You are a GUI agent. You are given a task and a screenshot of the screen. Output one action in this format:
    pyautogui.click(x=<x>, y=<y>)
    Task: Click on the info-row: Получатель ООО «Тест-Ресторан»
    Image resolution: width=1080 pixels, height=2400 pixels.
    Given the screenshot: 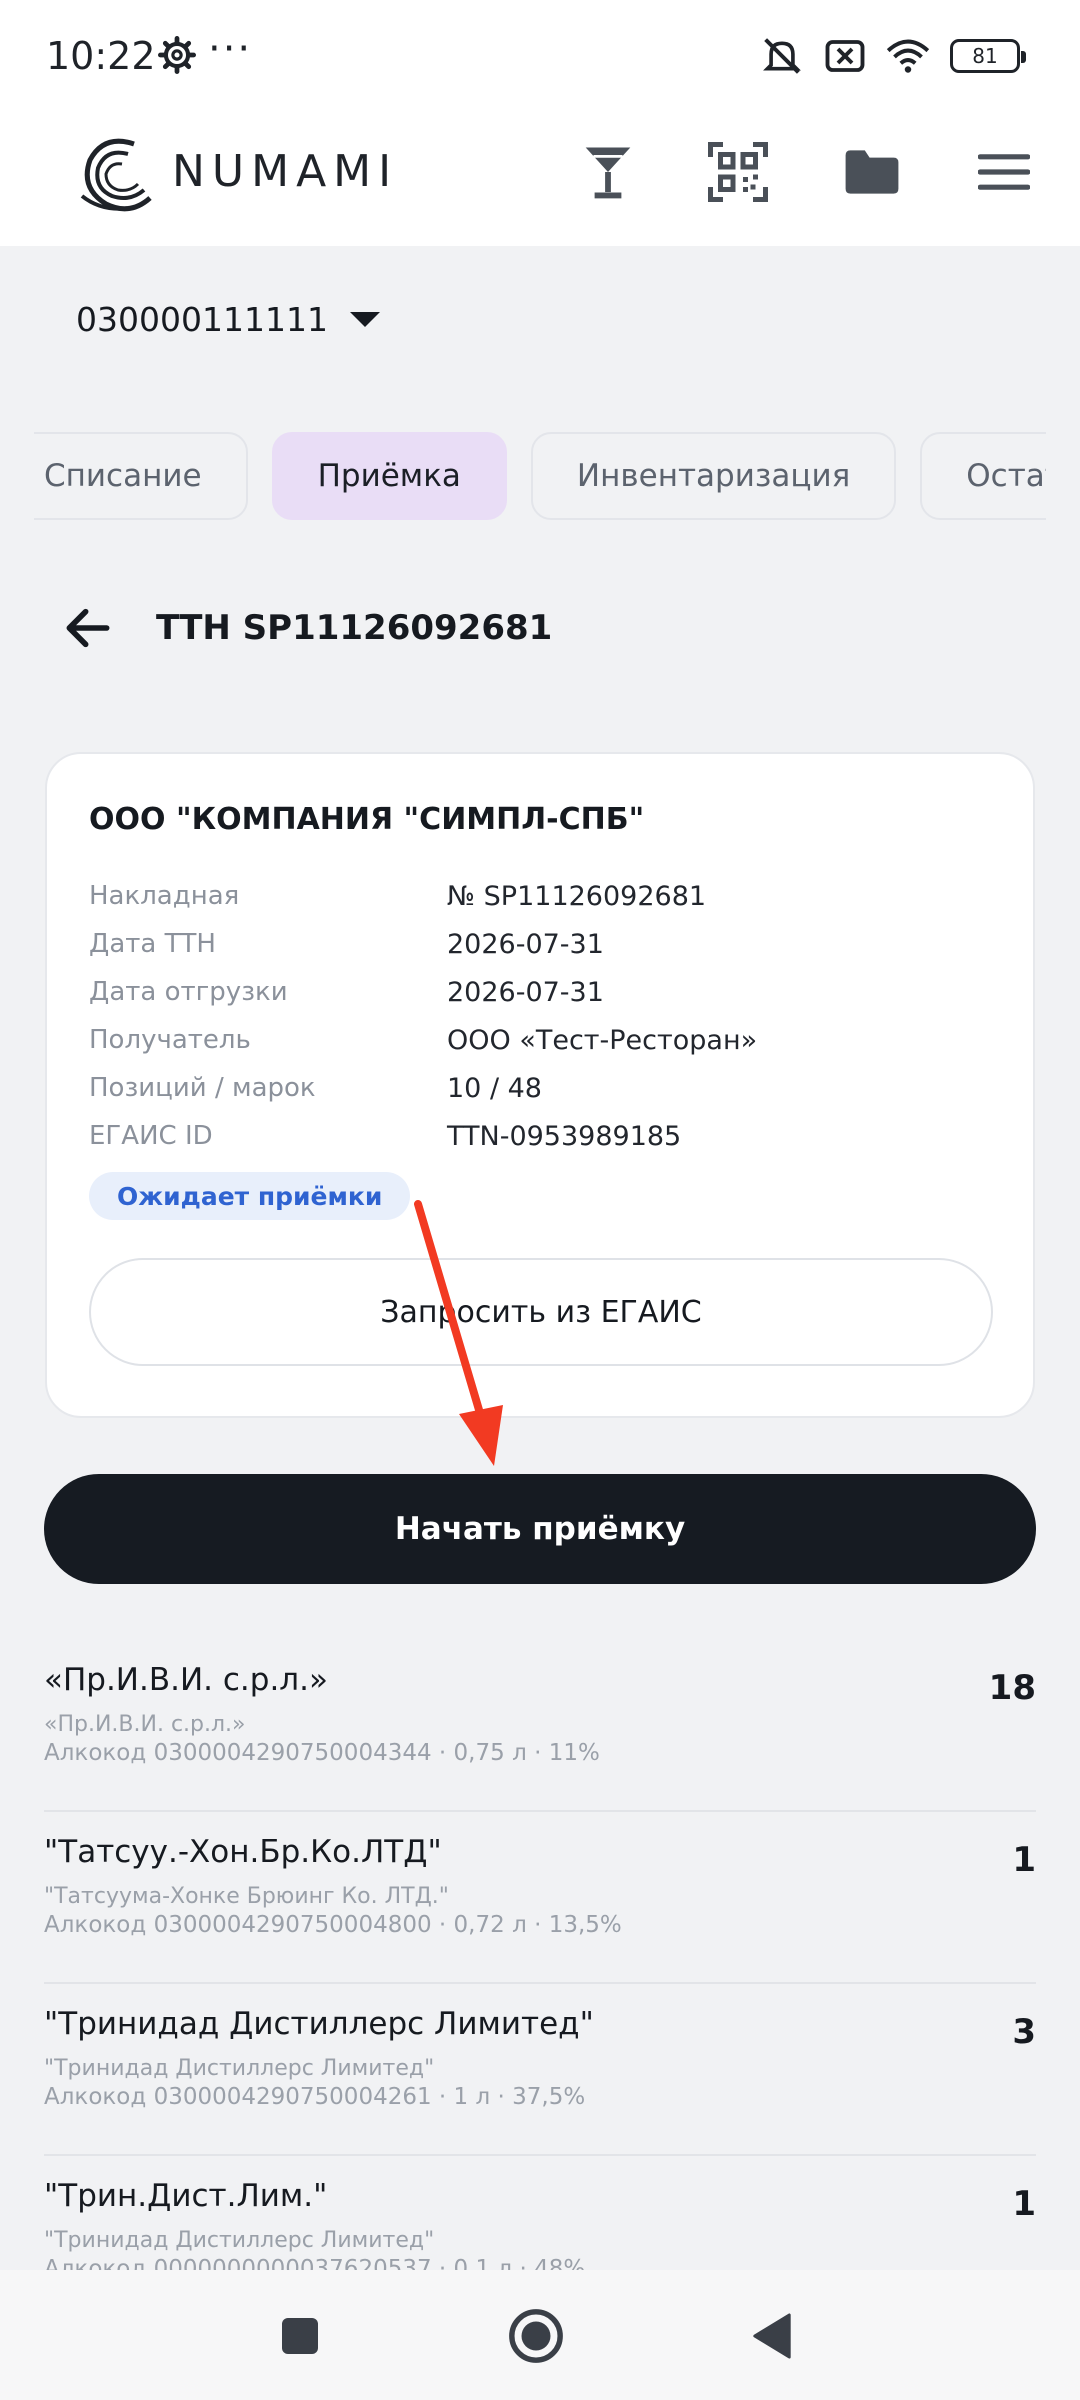 What is the action you would take?
    pyautogui.click(x=539, y=1040)
    